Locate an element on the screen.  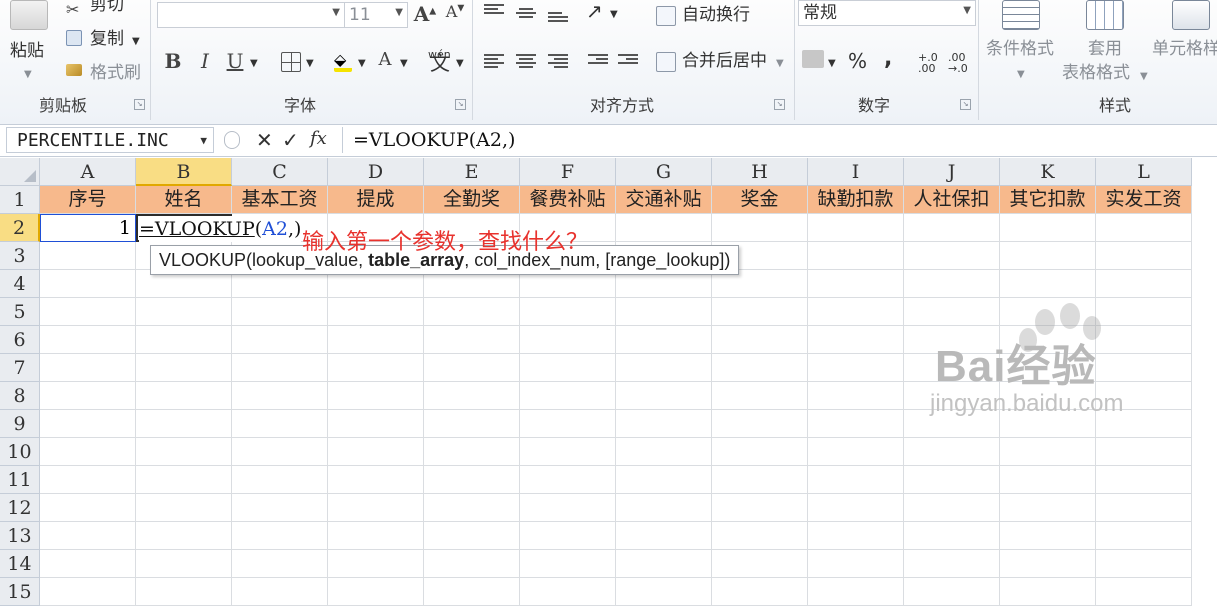
font-size-dropdown-icon: ▼ is located at coordinates (399, 12).